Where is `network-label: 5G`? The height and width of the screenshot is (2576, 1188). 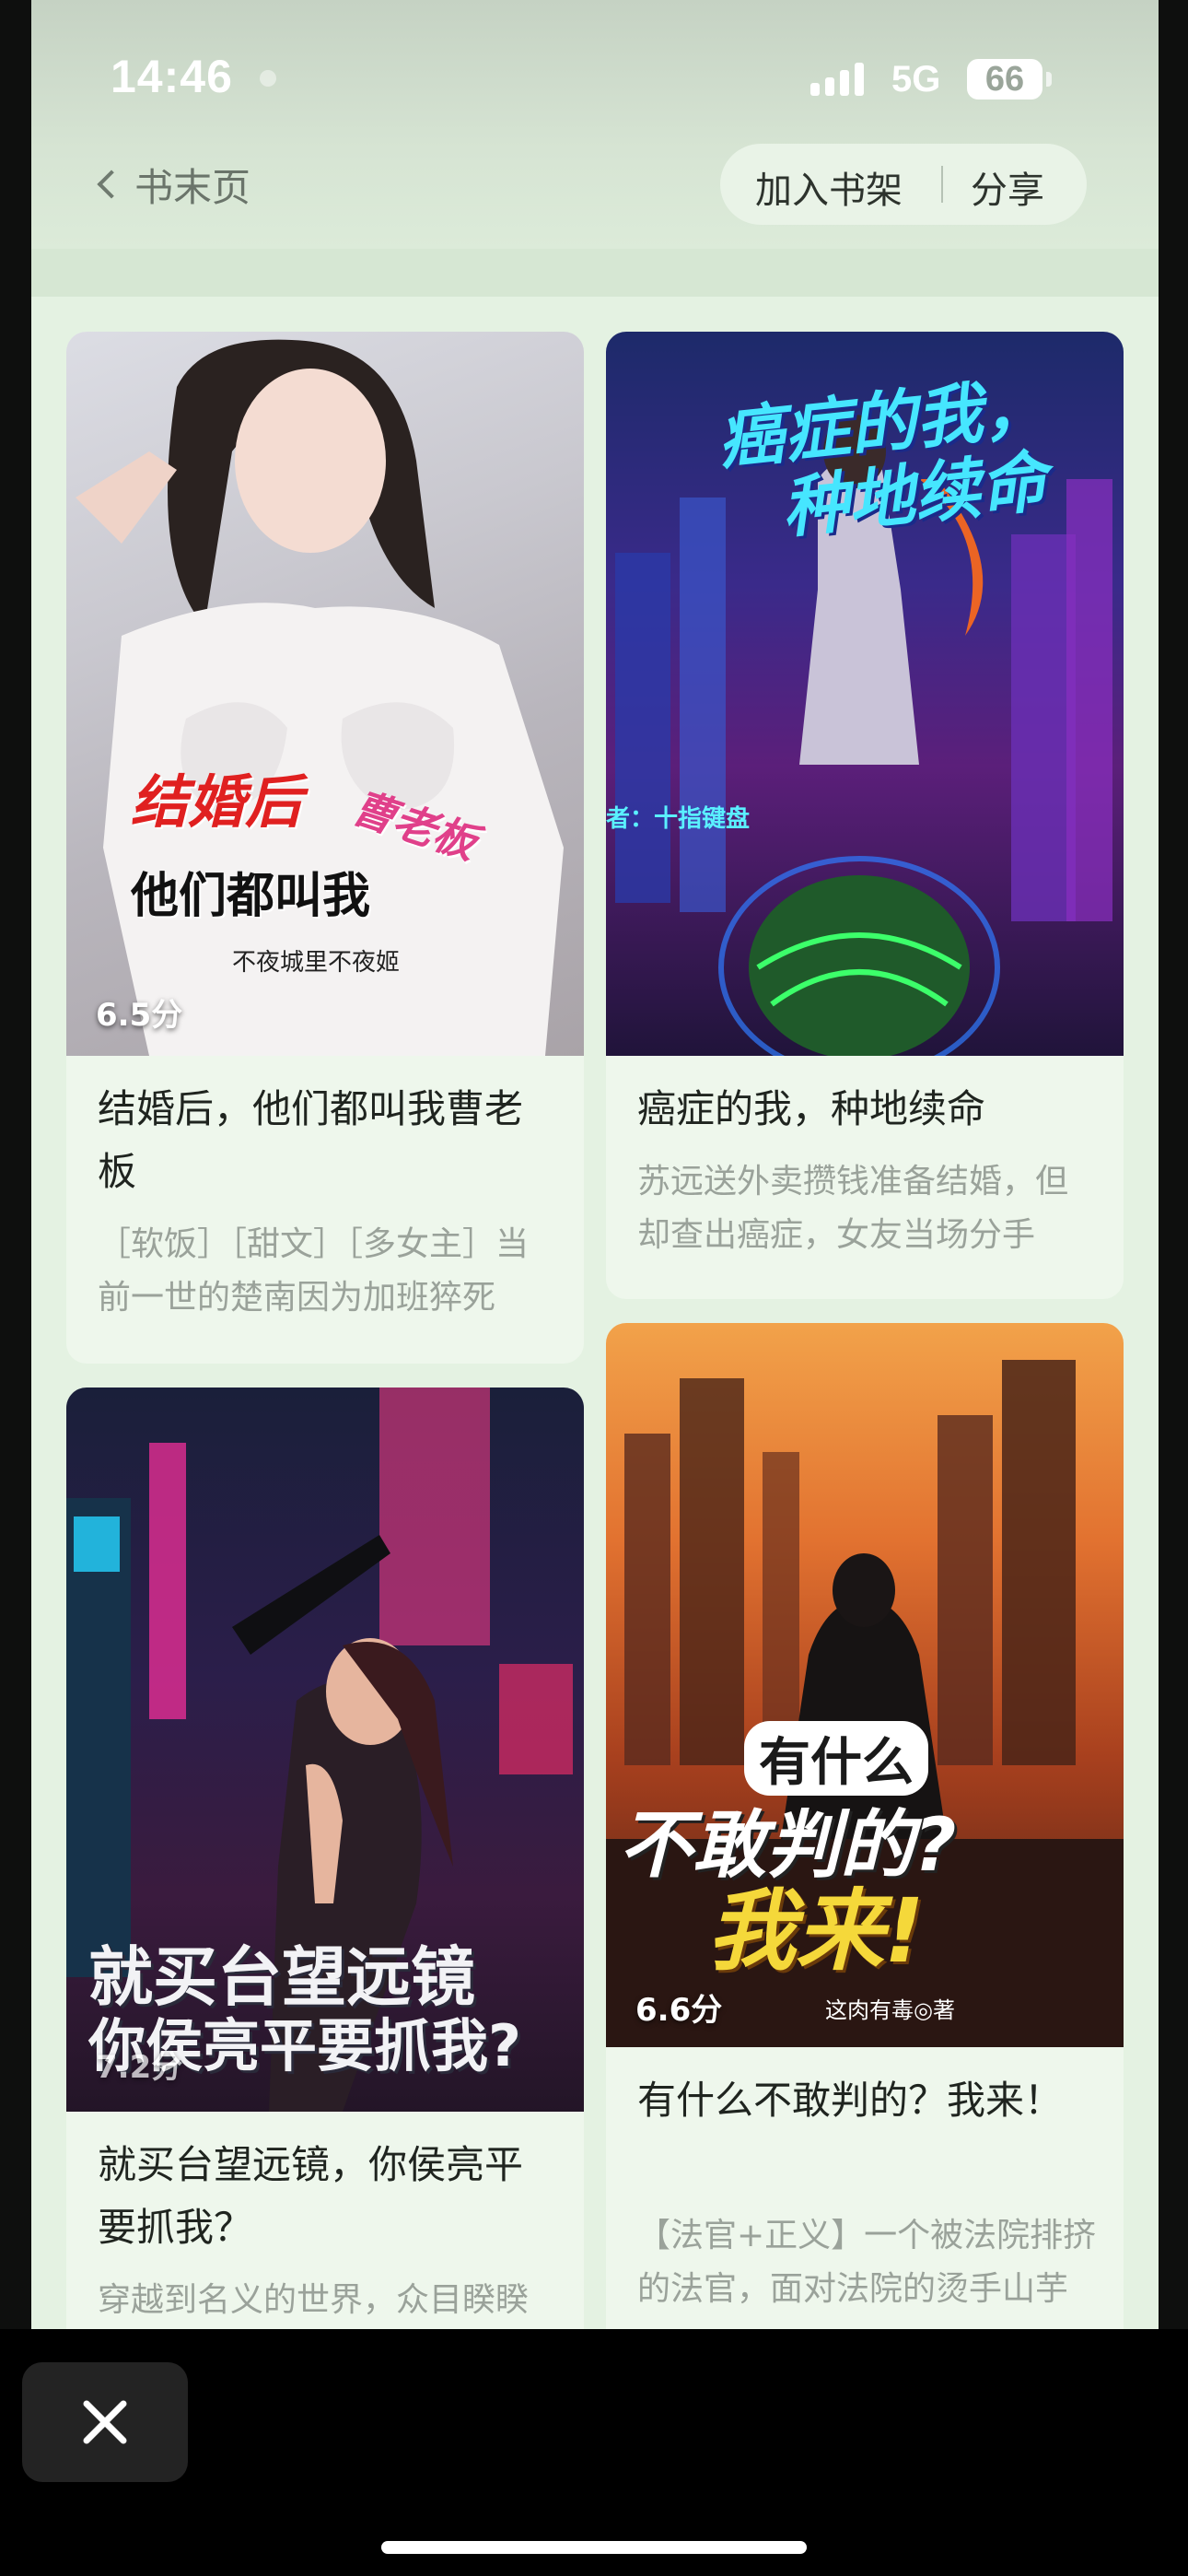 network-label: 5G is located at coordinates (916, 79).